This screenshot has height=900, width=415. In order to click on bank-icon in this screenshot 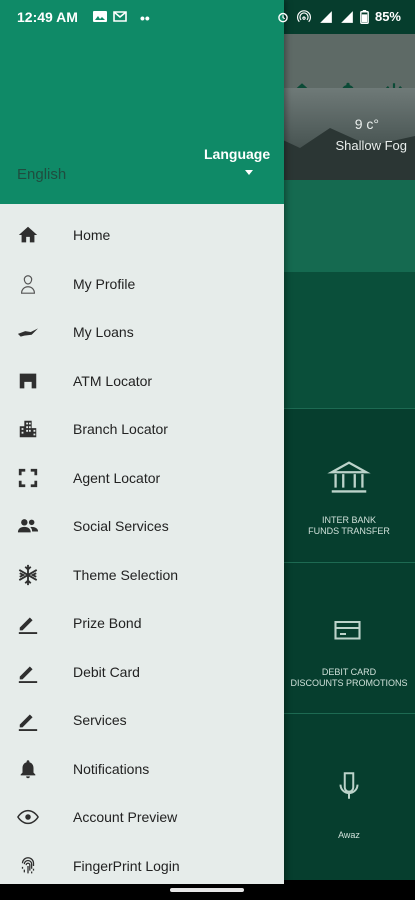, I will do `click(349, 477)`.